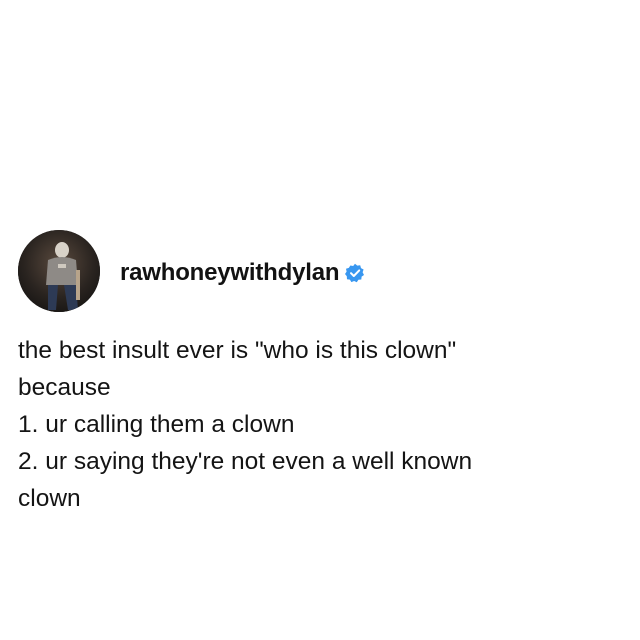 The image size is (640, 640). I want to click on profile-photo-icon, so click(59, 271).